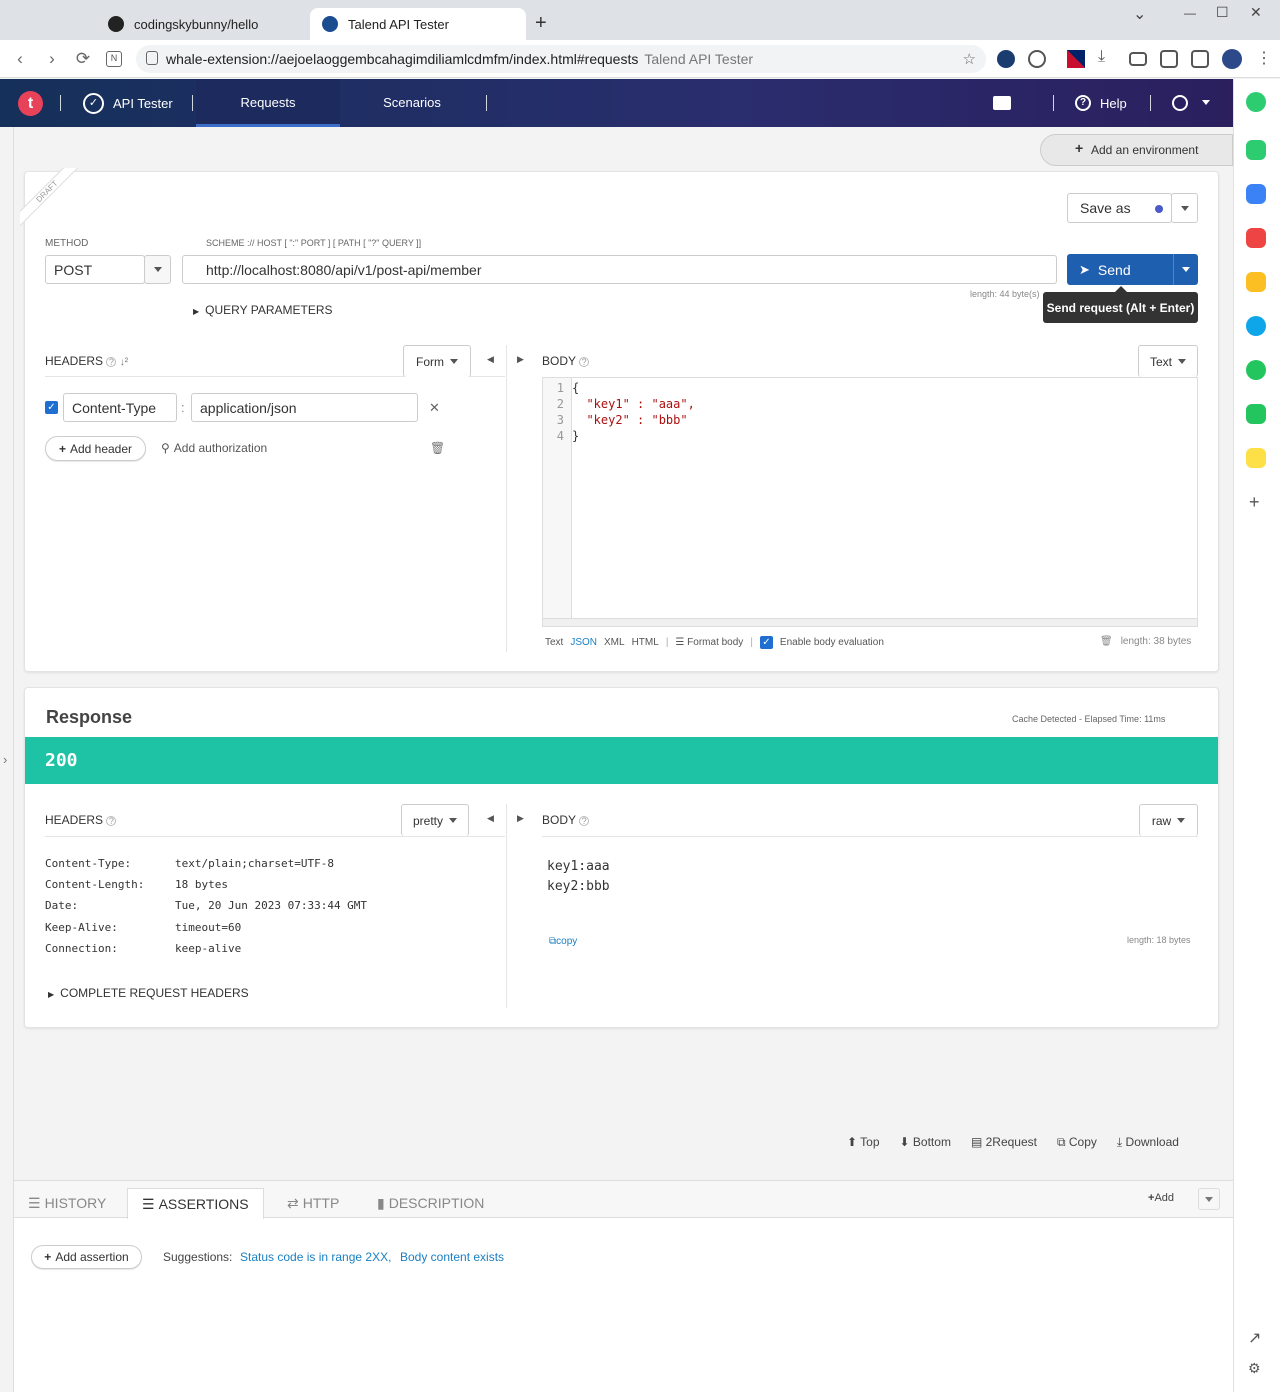 This screenshot has height=1392, width=1280. I want to click on site-info-icon, so click(152, 58).